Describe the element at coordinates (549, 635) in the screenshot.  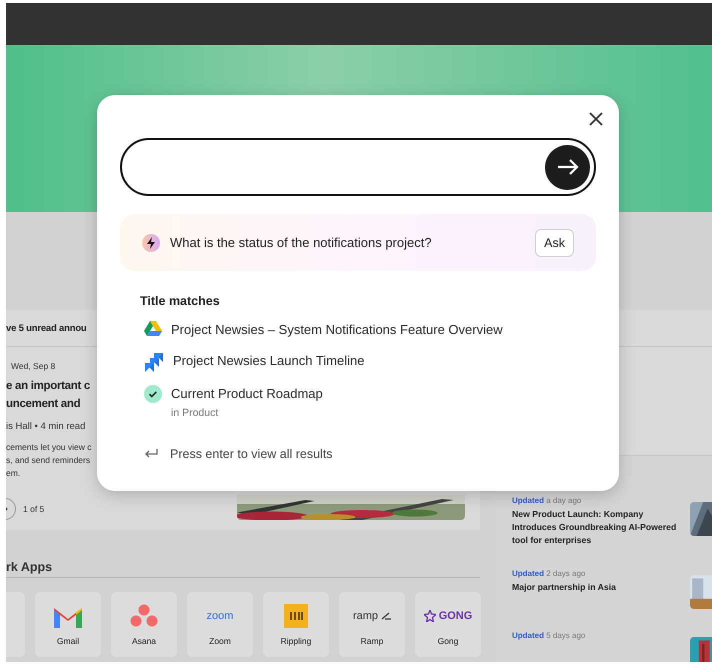
I see `update-meta: Updated 5 days ago` at that location.